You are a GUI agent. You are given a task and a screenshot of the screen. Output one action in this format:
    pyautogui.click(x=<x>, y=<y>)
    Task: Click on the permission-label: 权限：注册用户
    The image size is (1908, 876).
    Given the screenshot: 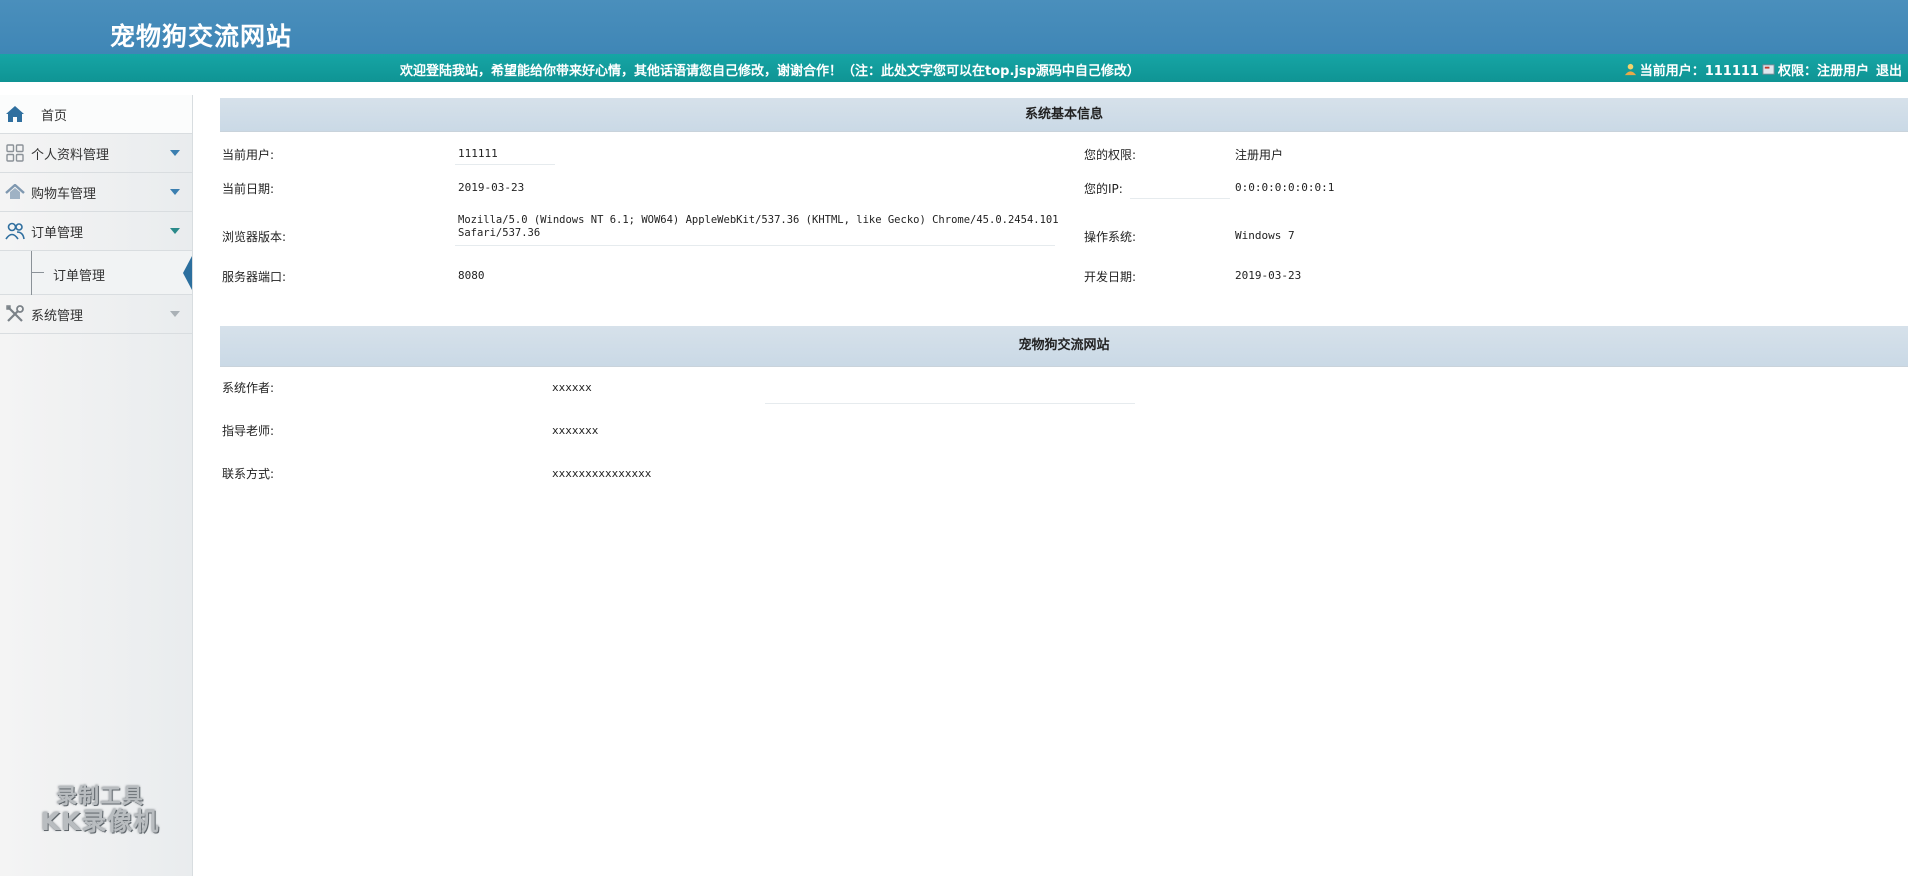 What is the action you would take?
    pyautogui.click(x=1823, y=71)
    